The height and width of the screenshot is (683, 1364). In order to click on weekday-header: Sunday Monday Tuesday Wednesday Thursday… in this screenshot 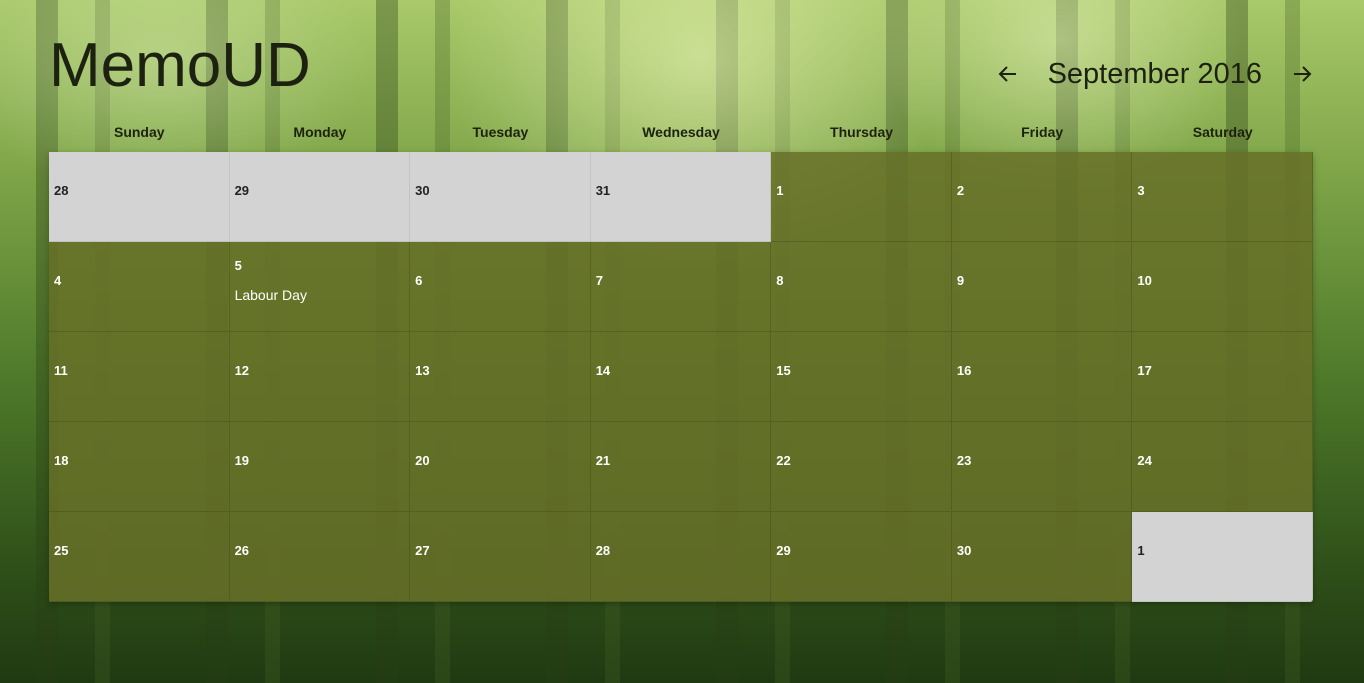, I will do `click(681, 134)`.